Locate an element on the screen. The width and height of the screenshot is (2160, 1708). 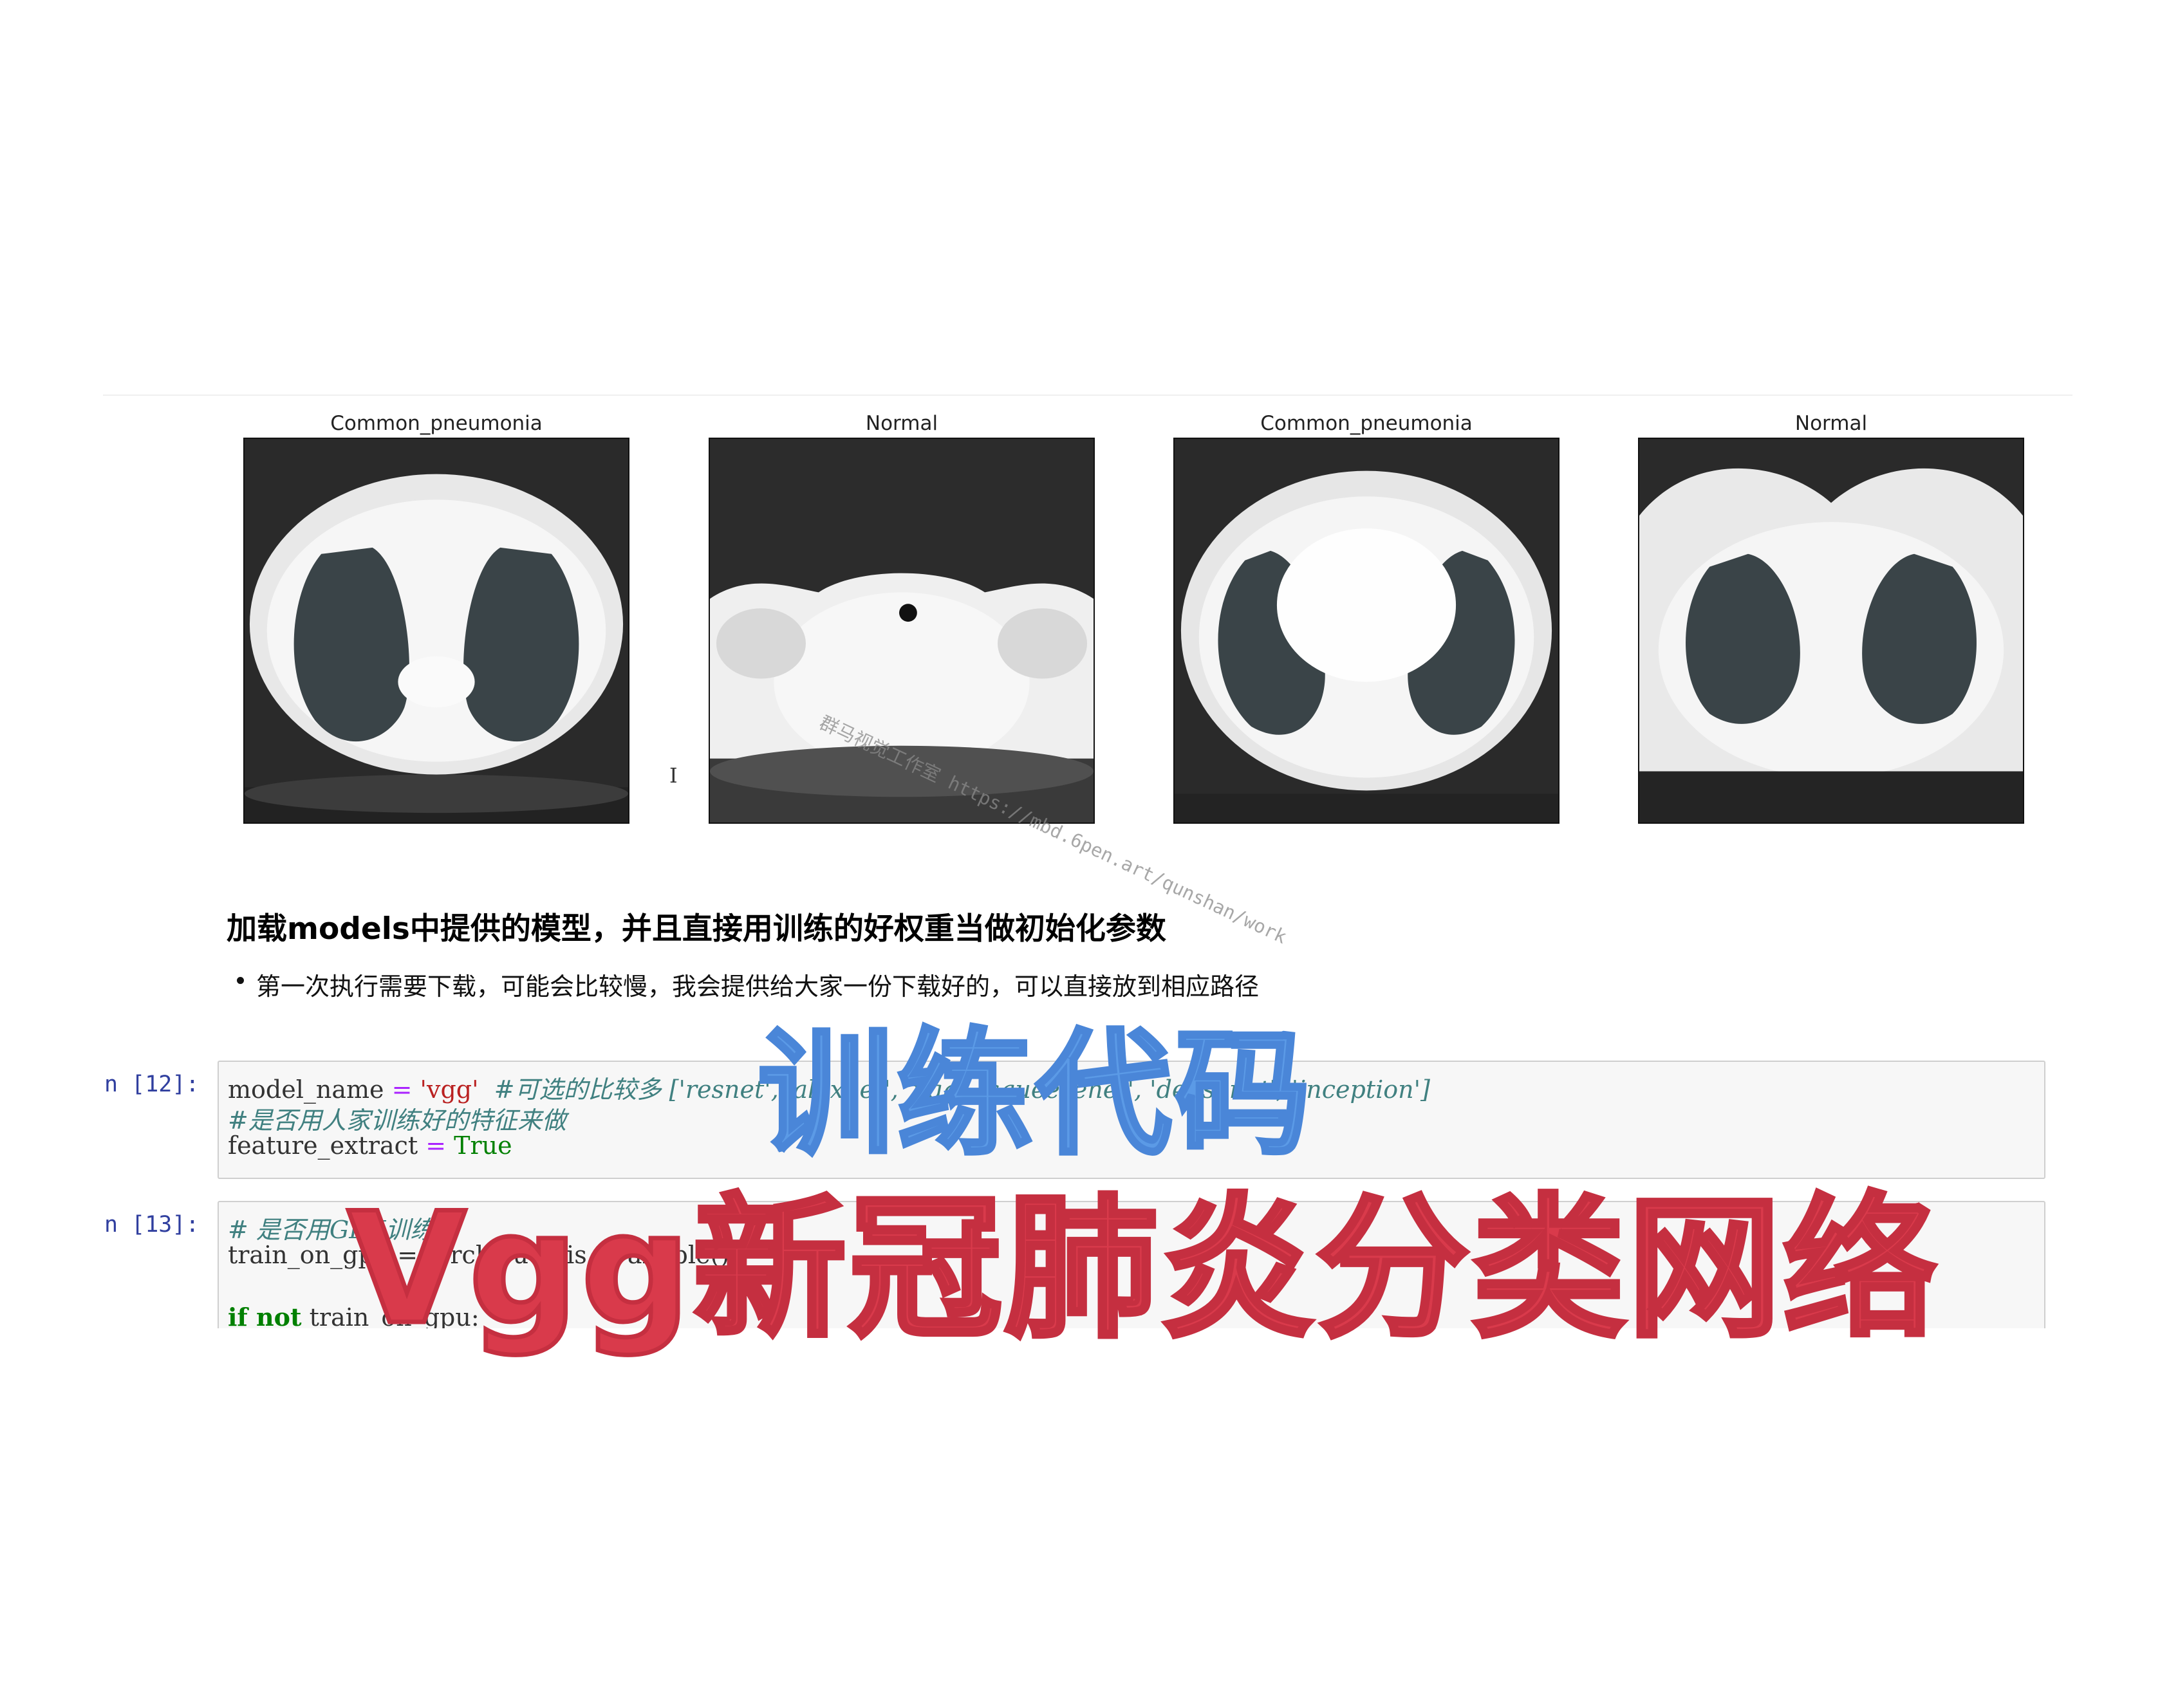
cell-prompt-13: n [13]: is located at coordinates (152, 1225).